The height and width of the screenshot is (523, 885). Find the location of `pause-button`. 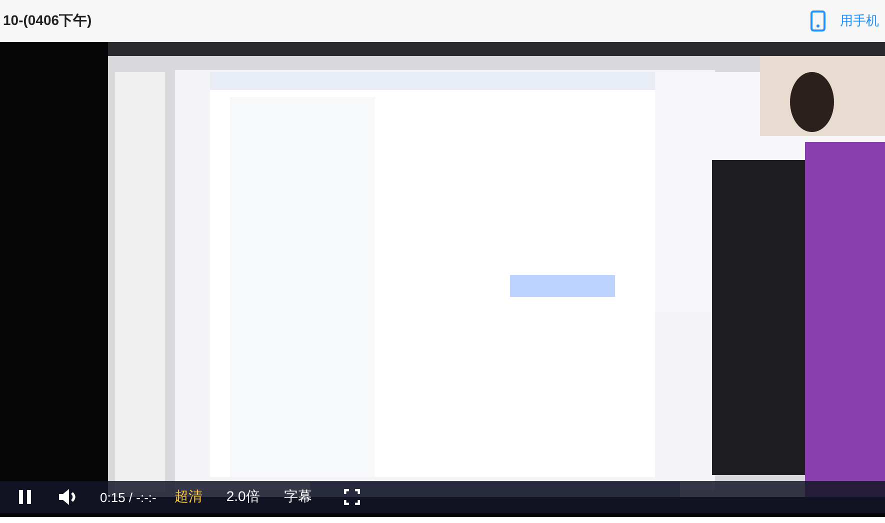

pause-button is located at coordinates (25, 497).